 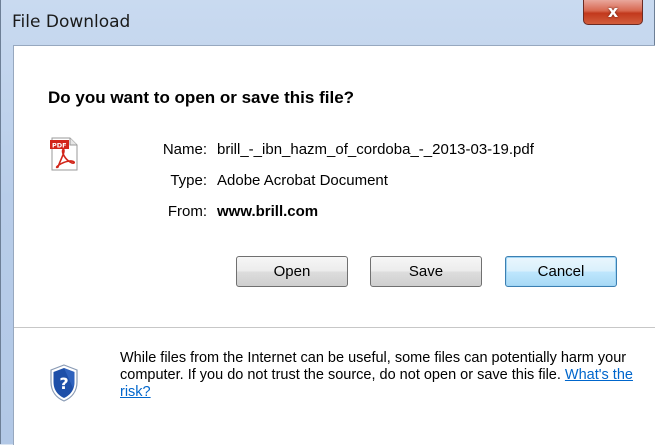 I want to click on type-label: Type:, so click(x=188, y=180).